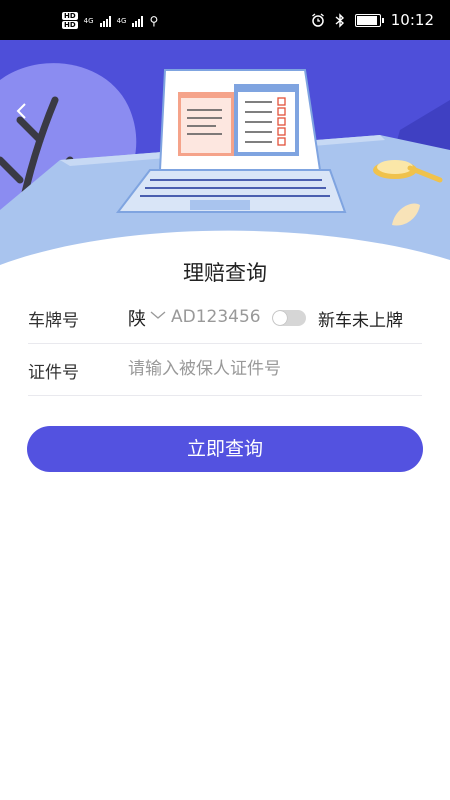 This screenshot has width=450, height=800. Describe the element at coordinates (21, 111) in the screenshot. I see `chevron-left-icon` at that location.